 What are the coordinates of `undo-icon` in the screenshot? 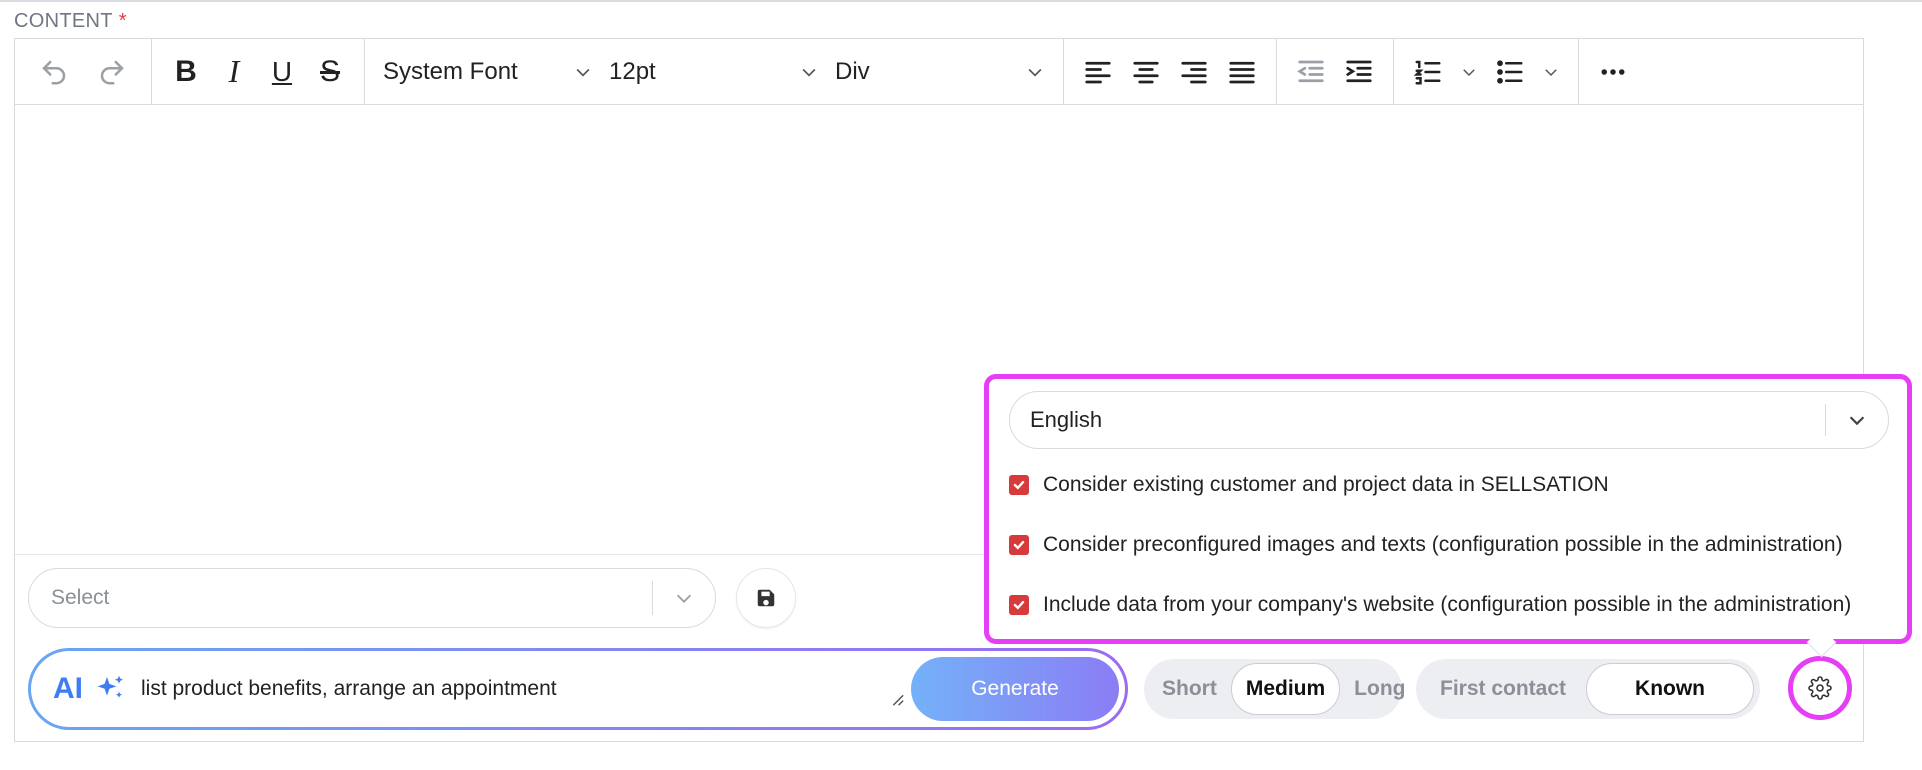 It's located at (54, 72).